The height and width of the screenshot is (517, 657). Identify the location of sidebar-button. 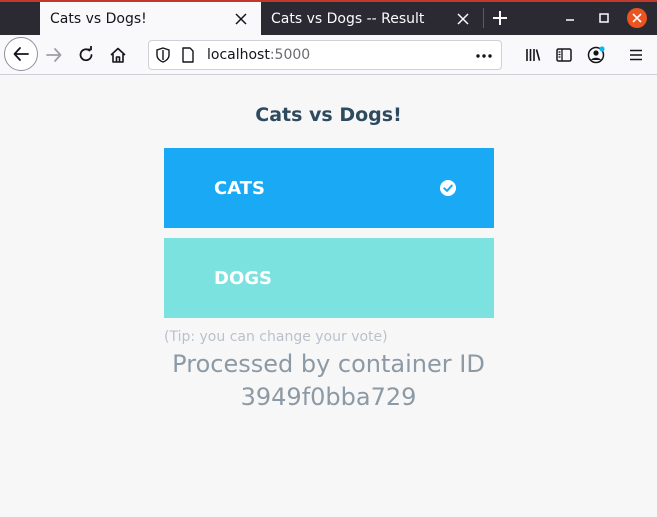
(564, 55).